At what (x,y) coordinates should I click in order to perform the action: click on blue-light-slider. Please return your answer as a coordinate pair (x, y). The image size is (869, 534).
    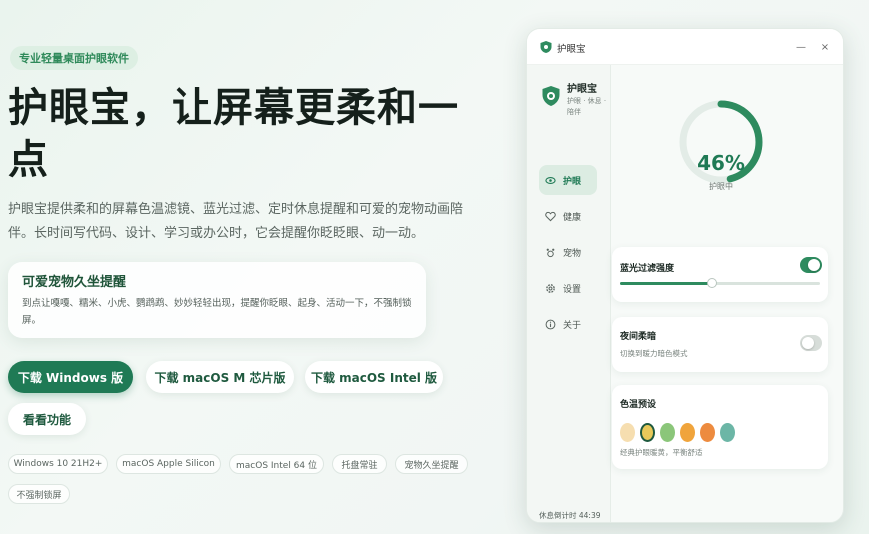
    Looking at the image, I should click on (720, 283).